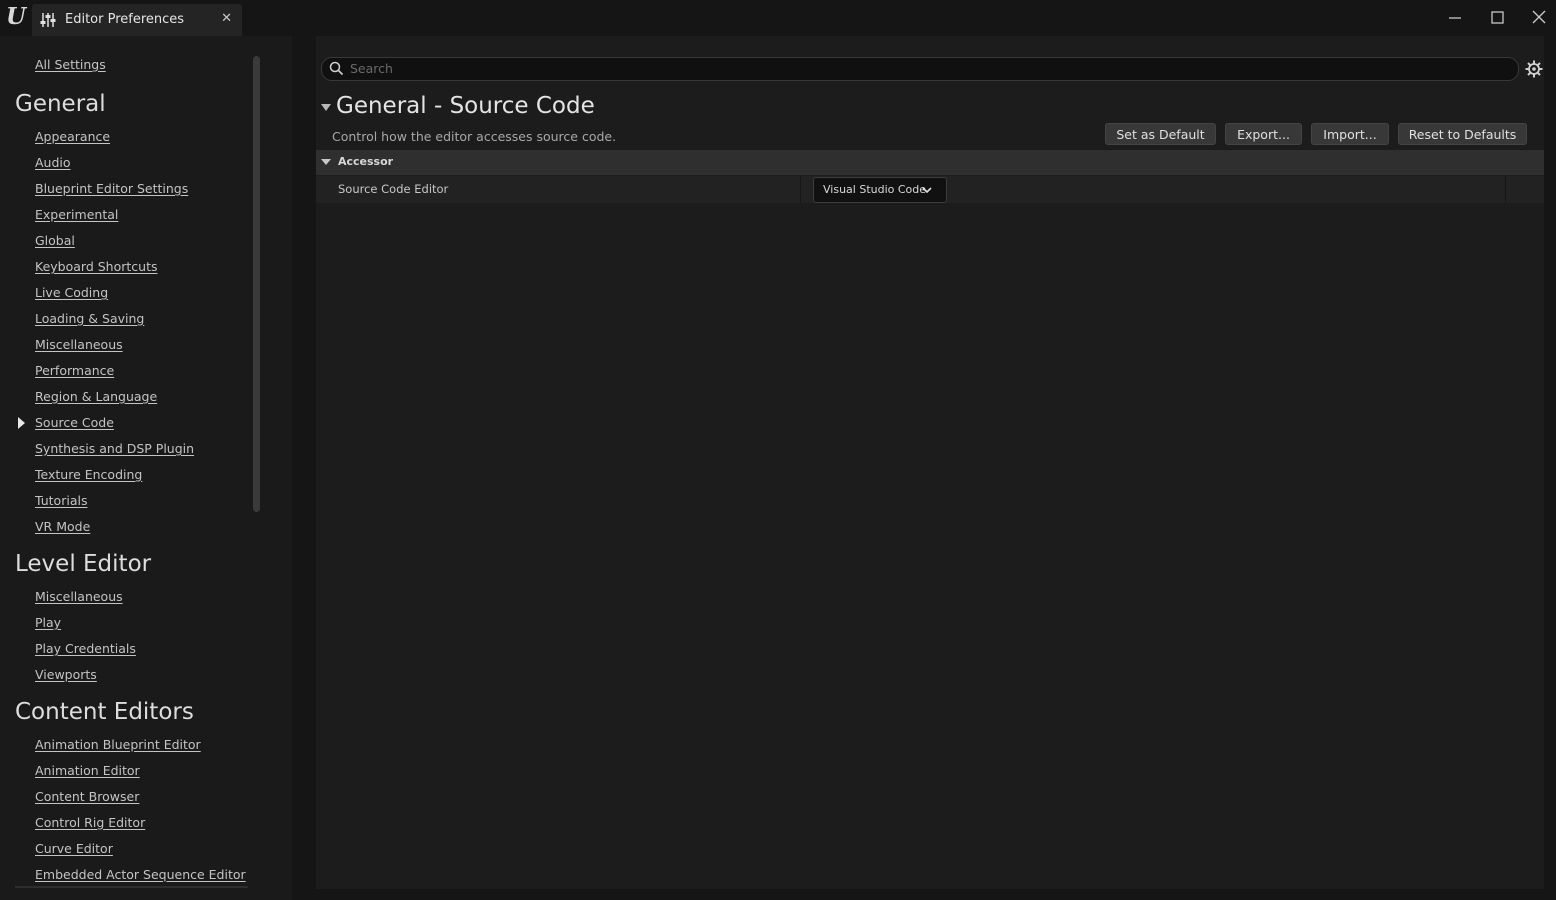  Describe the element at coordinates (53, 162) in the screenshot. I see `sidebar-item-audio: Audio` at that location.